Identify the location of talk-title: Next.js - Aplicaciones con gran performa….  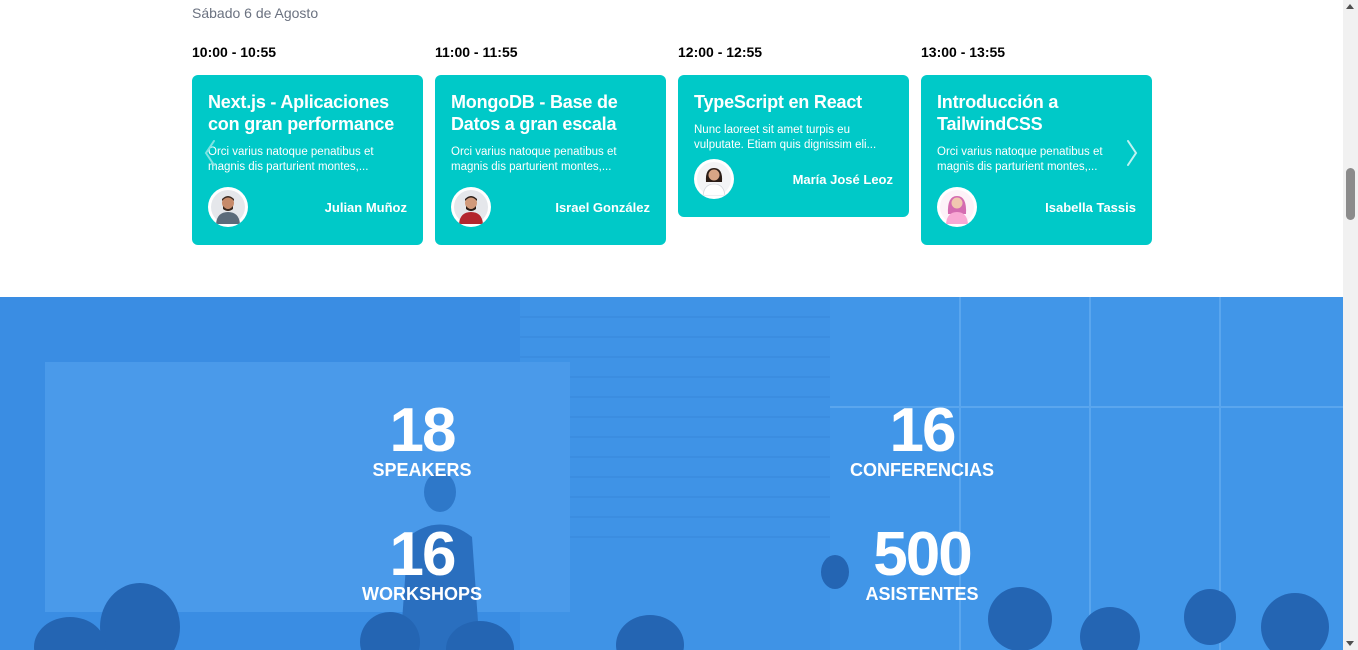
(301, 113).